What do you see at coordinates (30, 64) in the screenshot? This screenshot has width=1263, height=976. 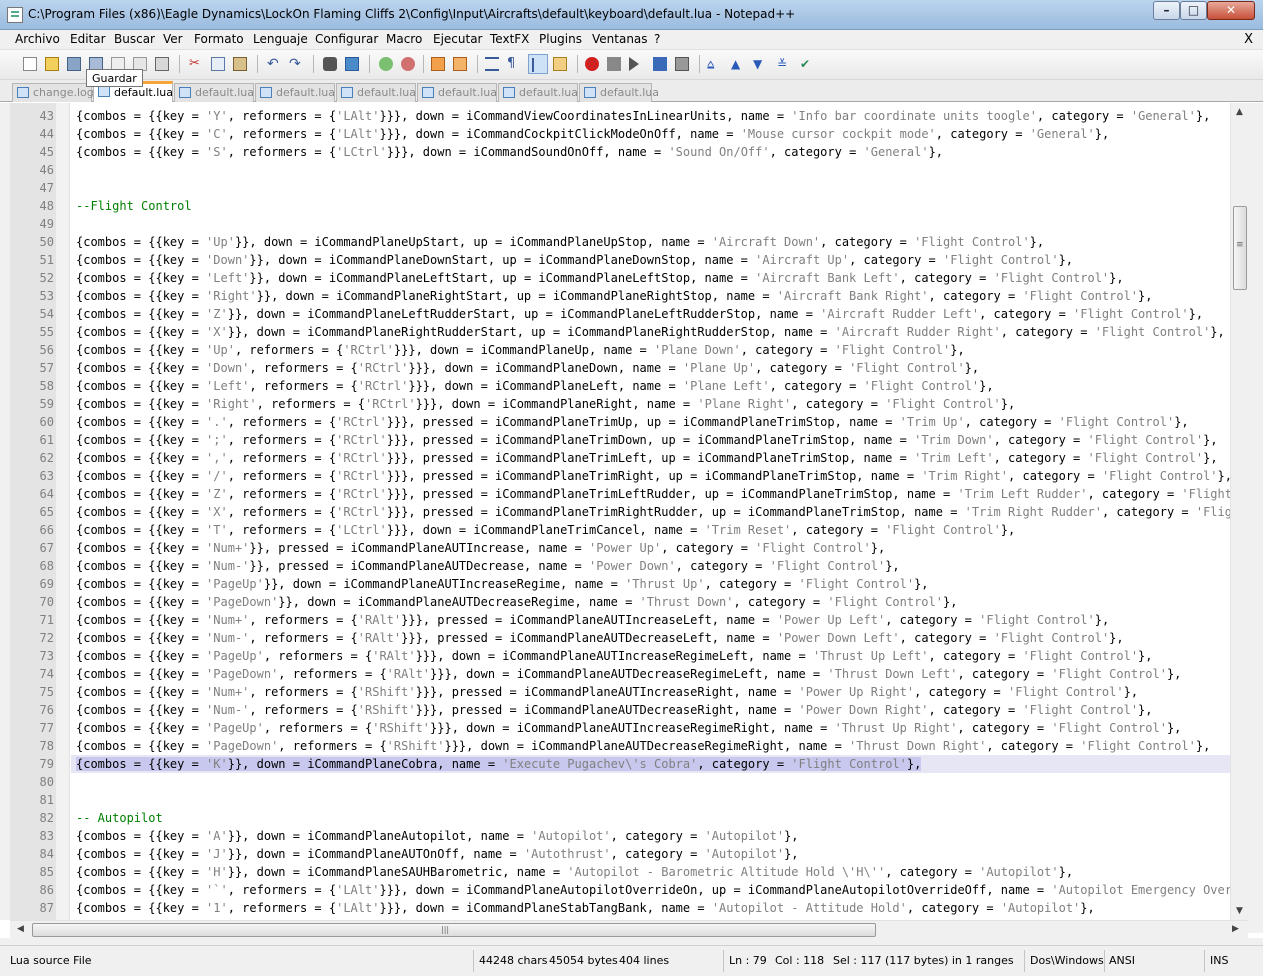 I see `new-file-icon` at bounding box center [30, 64].